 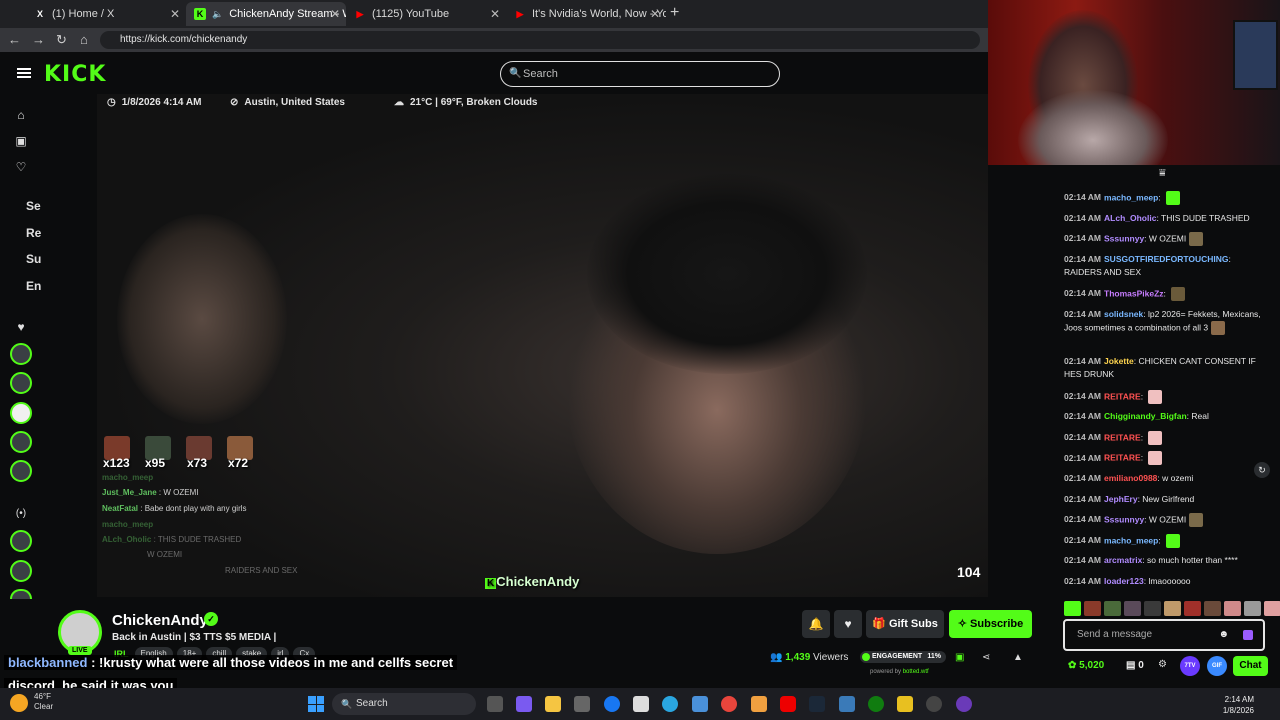 I want to click on emoji-icon: ☻, so click(x=1223, y=635).